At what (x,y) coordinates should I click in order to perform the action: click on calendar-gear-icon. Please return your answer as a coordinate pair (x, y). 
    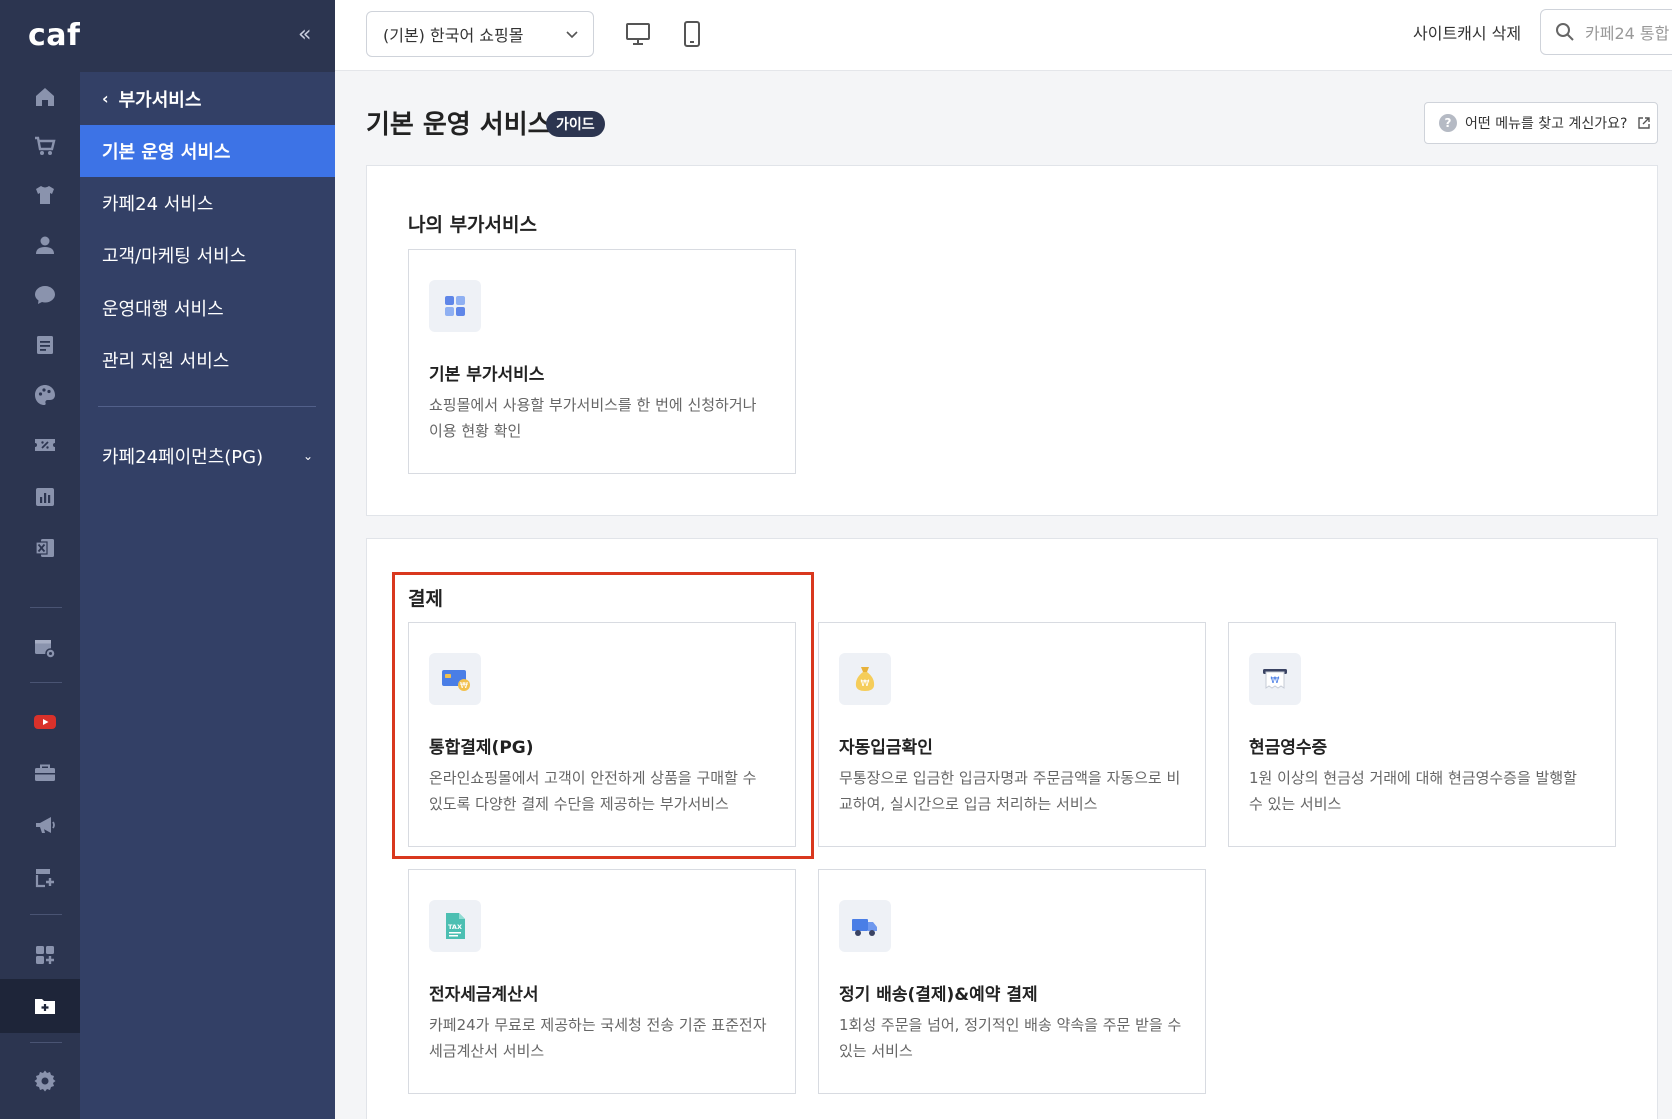
    Looking at the image, I should click on (45, 648).